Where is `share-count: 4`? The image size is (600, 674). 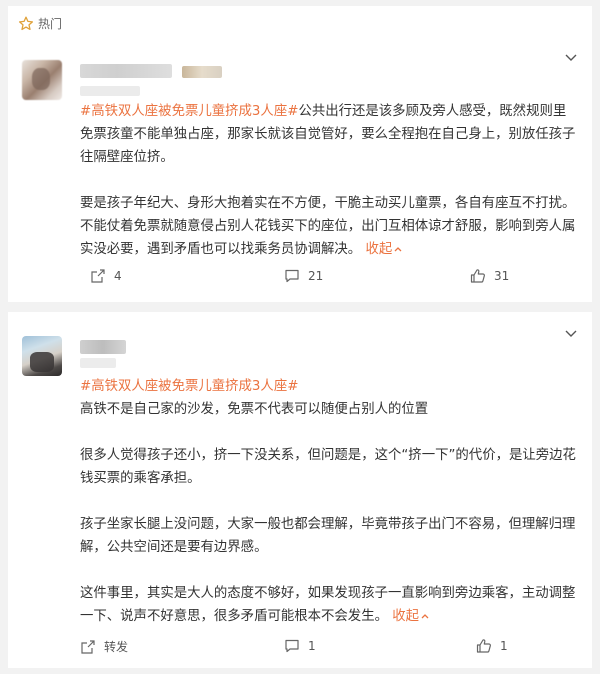
share-count: 4 is located at coordinates (118, 276).